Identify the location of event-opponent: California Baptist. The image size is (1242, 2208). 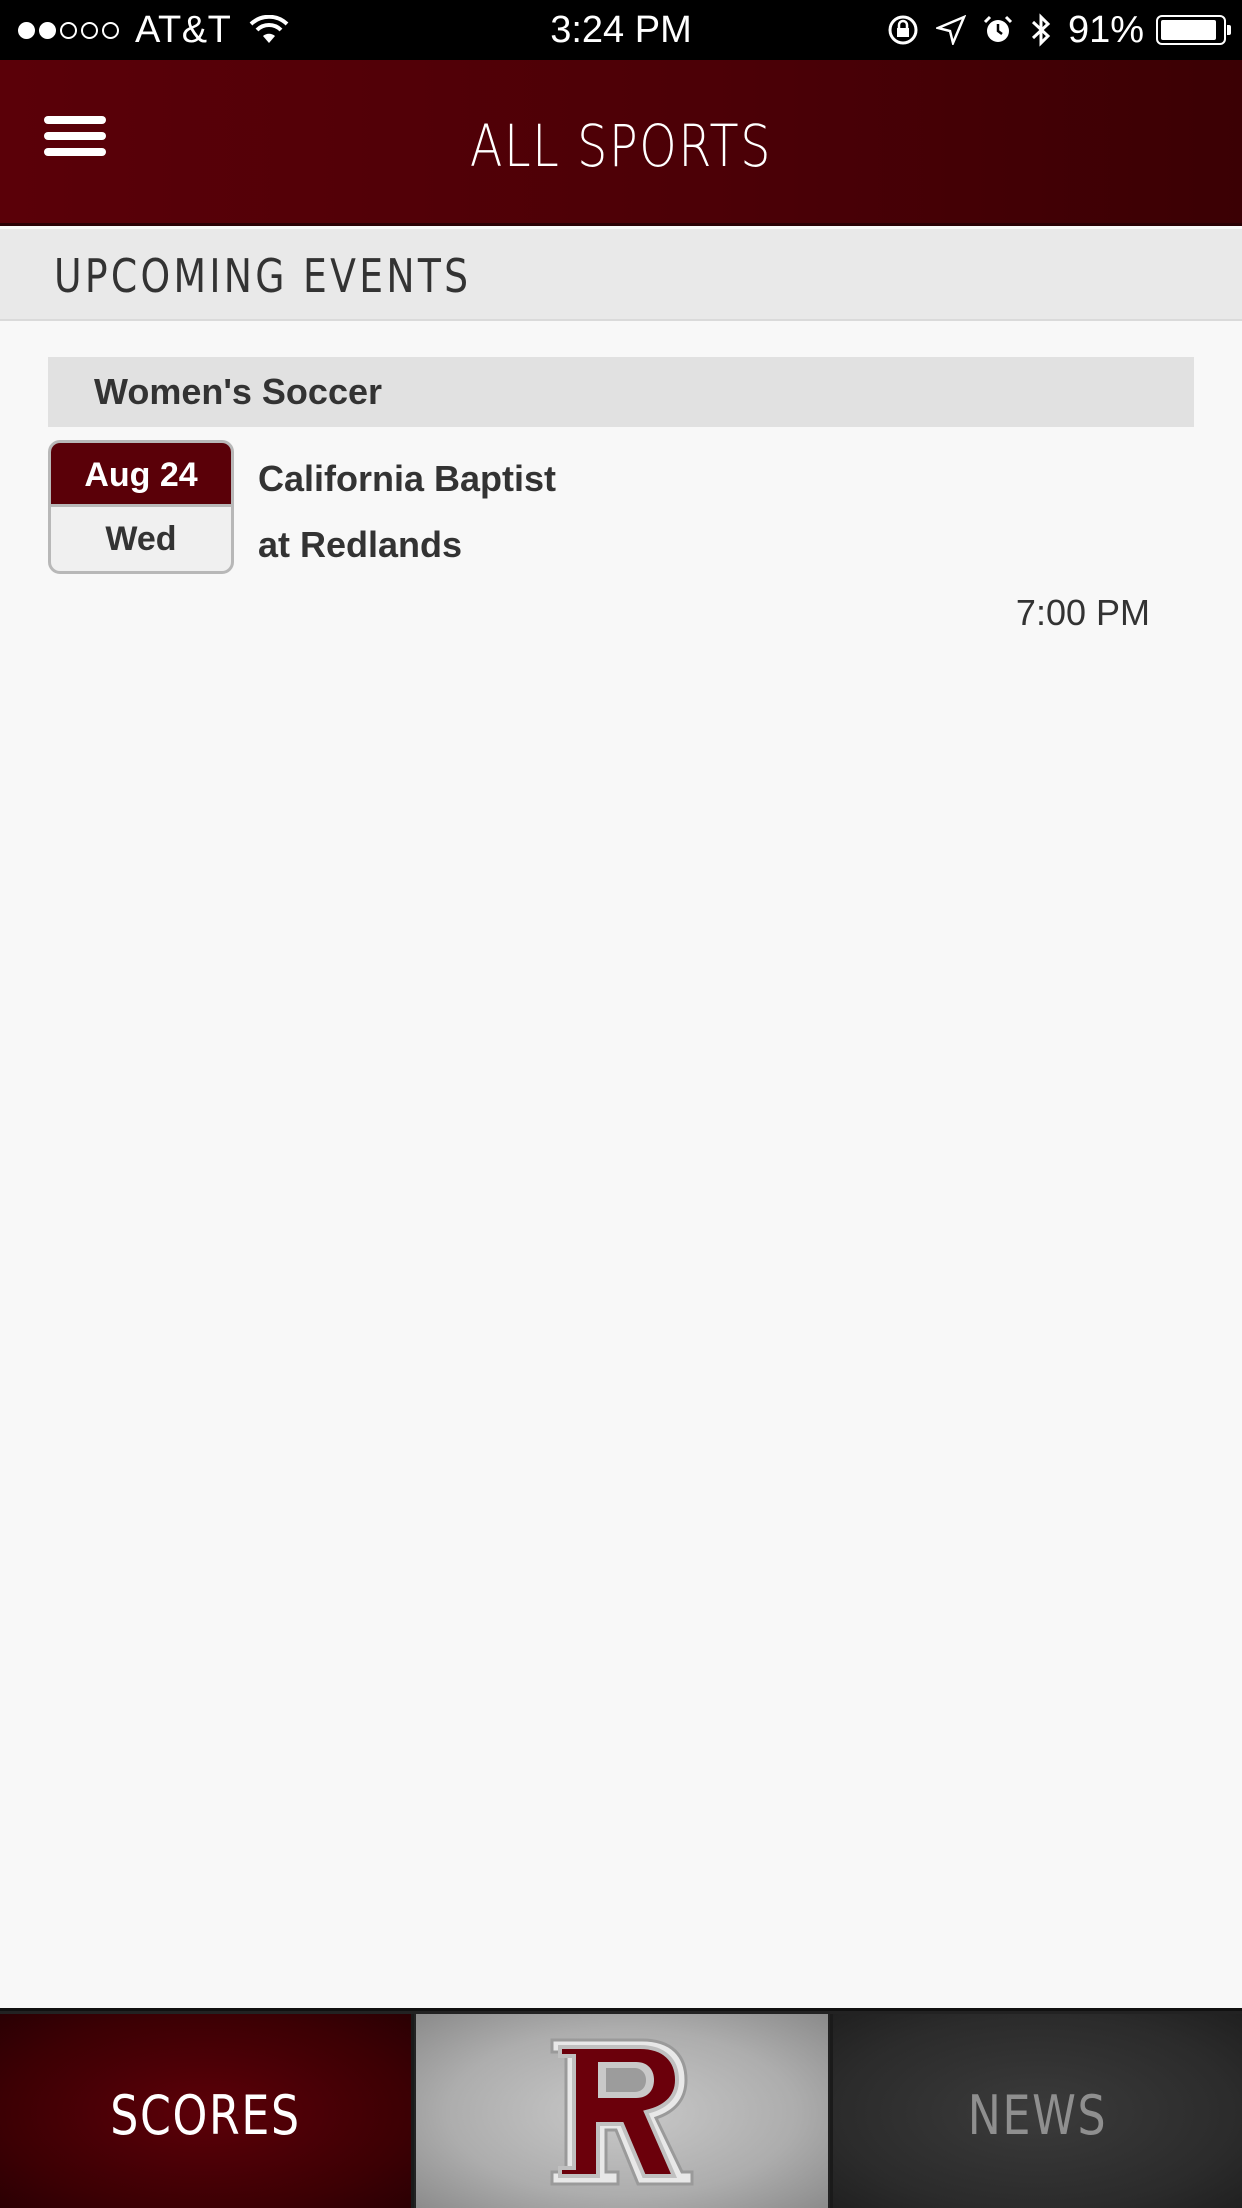
(407, 478).